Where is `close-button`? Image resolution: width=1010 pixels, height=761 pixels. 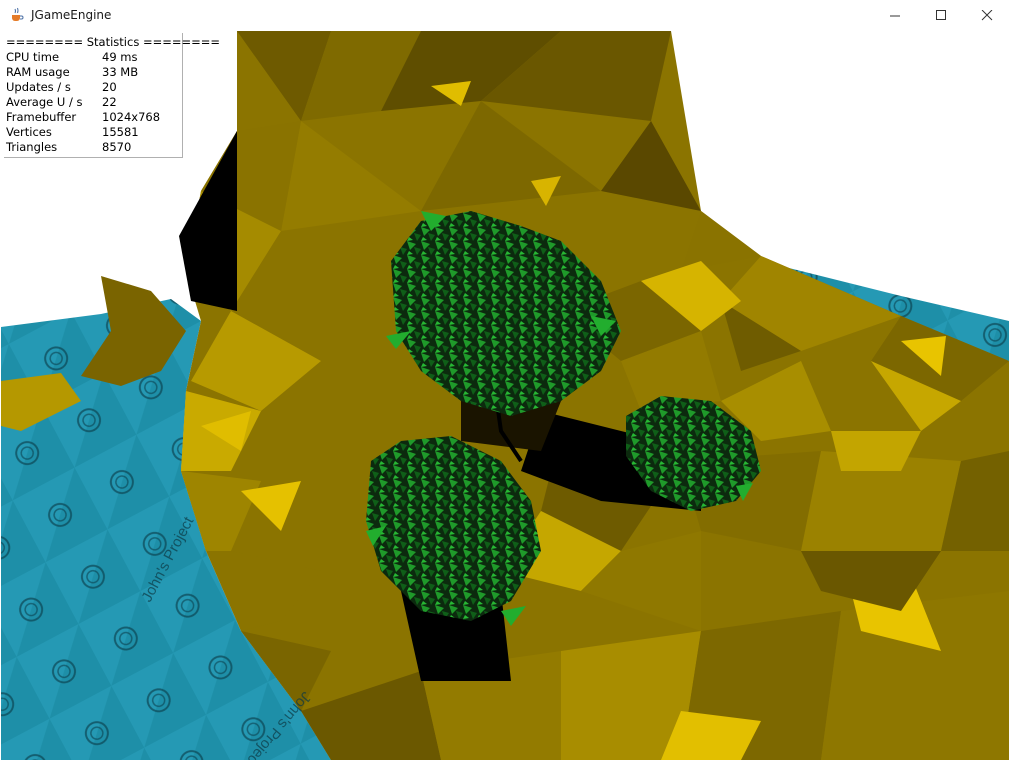 close-button is located at coordinates (987, 15).